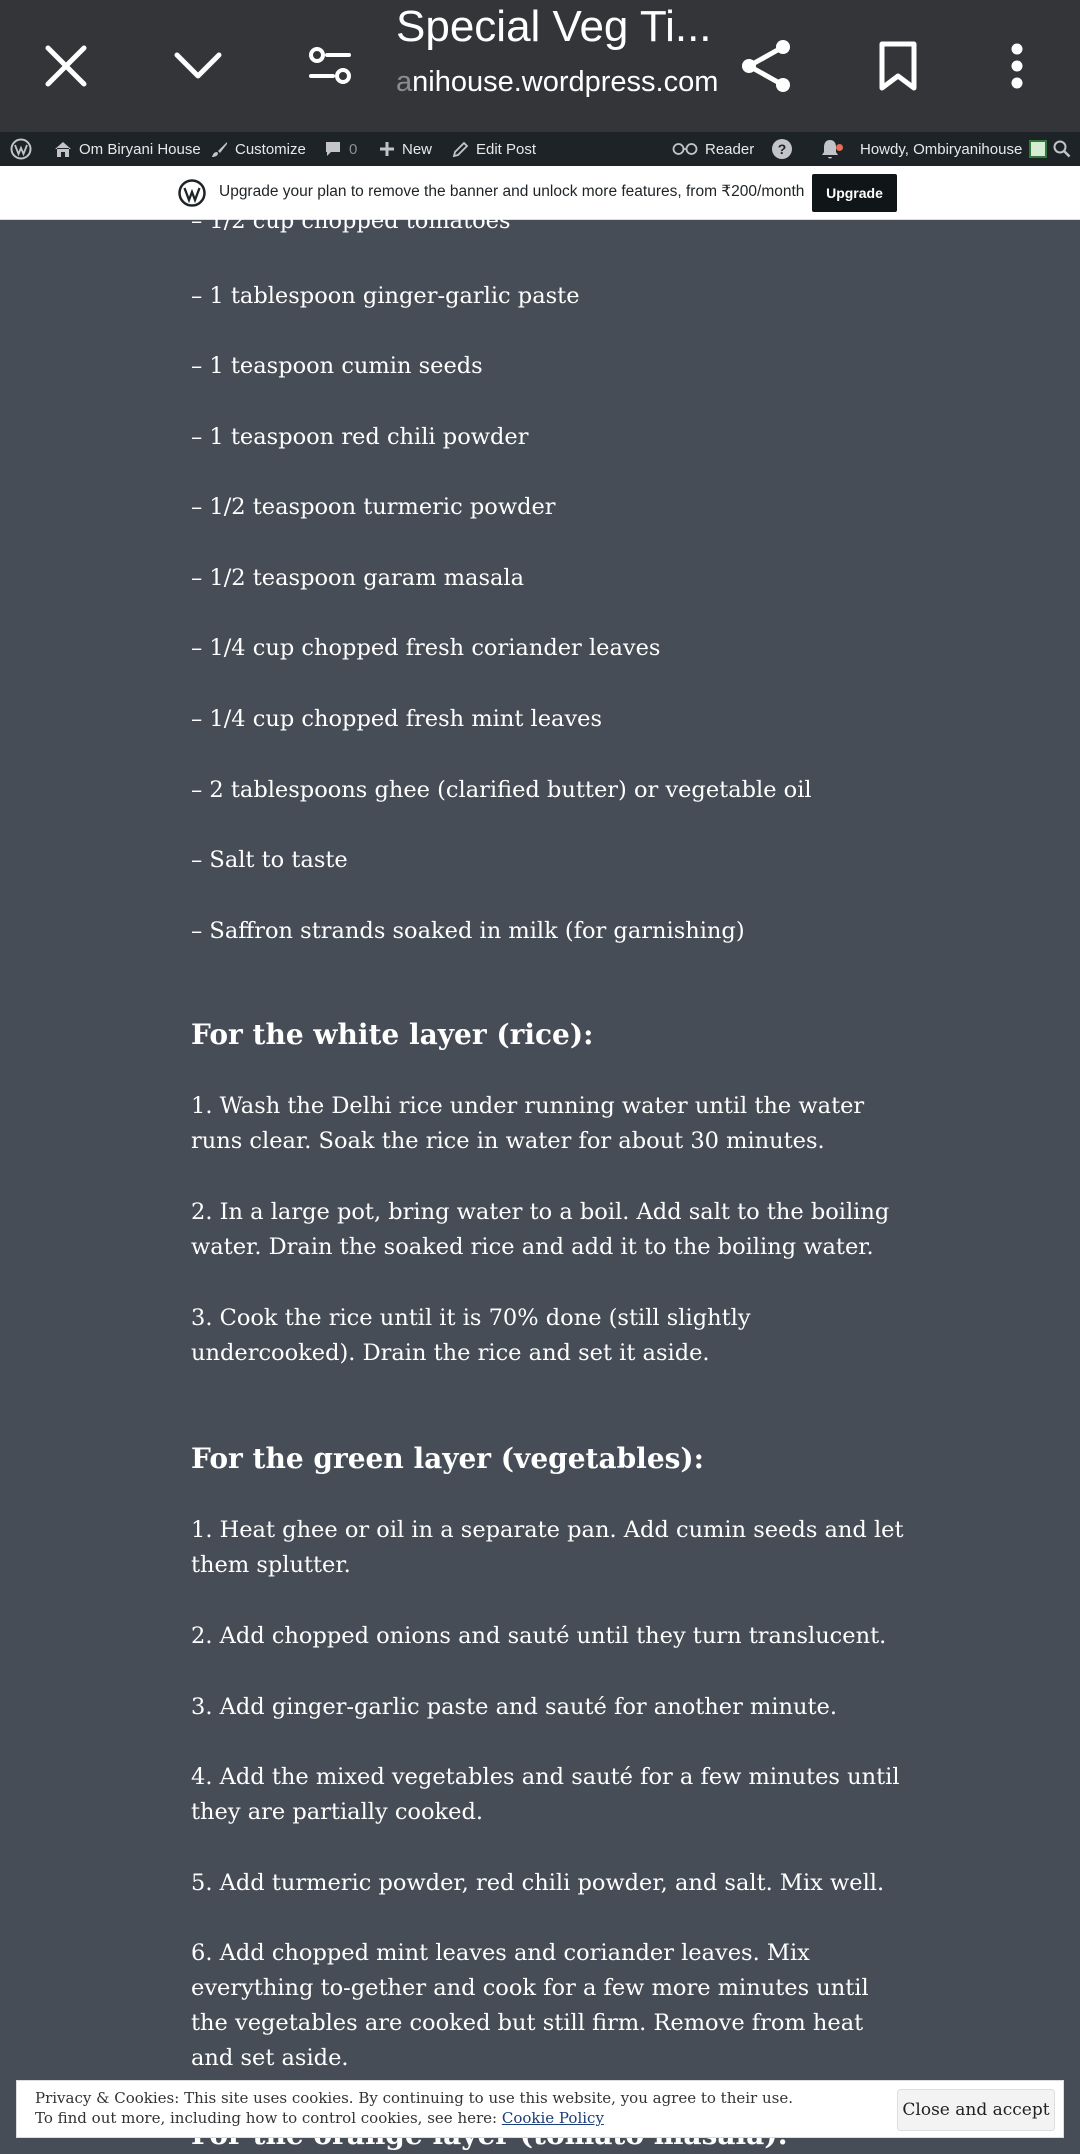 The image size is (1080, 2154). I want to click on white-layer-heading: For the white layer (rice):, so click(392, 1034).